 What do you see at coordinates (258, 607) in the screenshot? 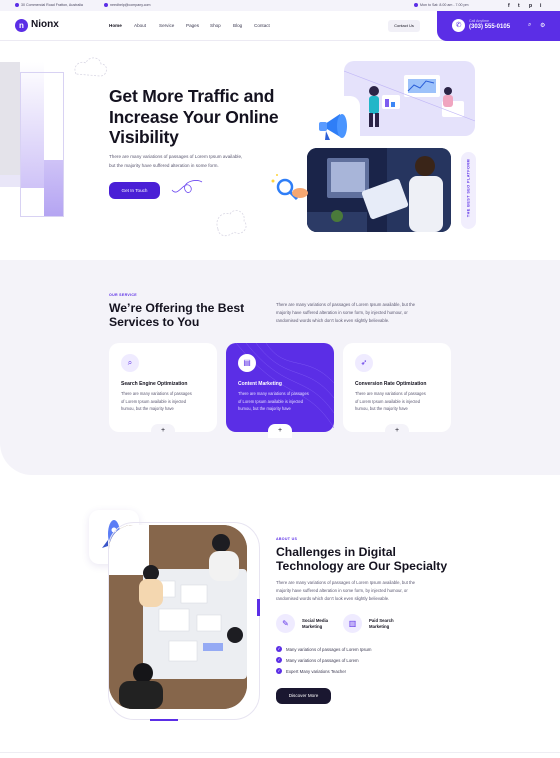
I see `accent-bar-side` at bounding box center [258, 607].